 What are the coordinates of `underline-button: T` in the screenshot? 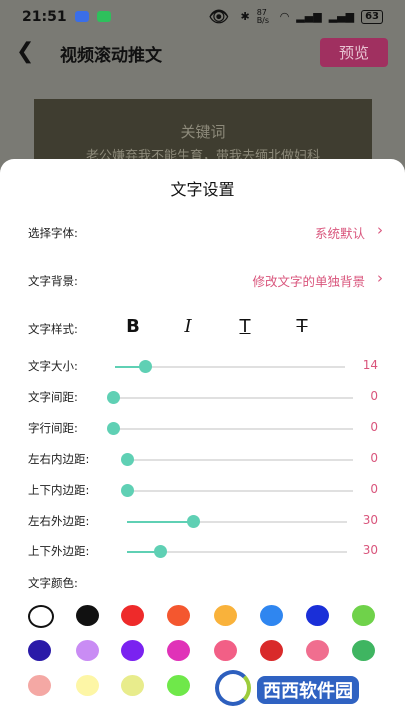 It's located at (245, 326).